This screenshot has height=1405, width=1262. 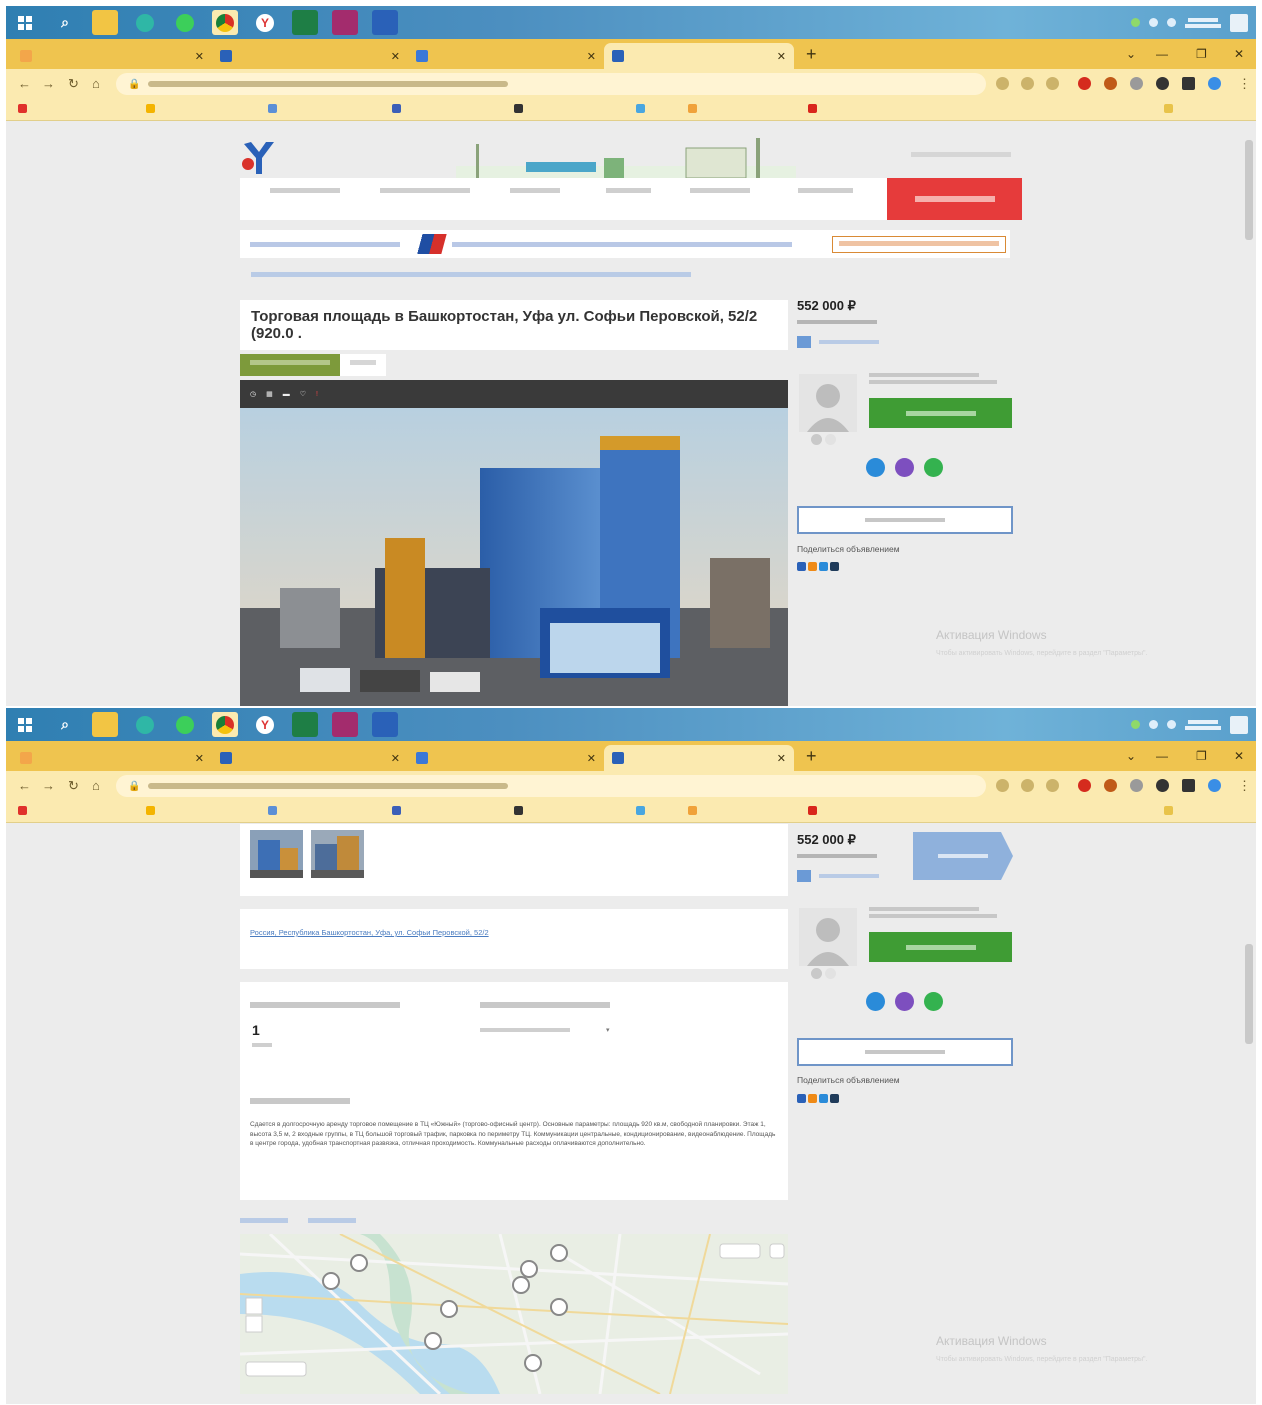 What do you see at coordinates (551, 84) in the screenshot?
I see `address-bar: 🔒` at bounding box center [551, 84].